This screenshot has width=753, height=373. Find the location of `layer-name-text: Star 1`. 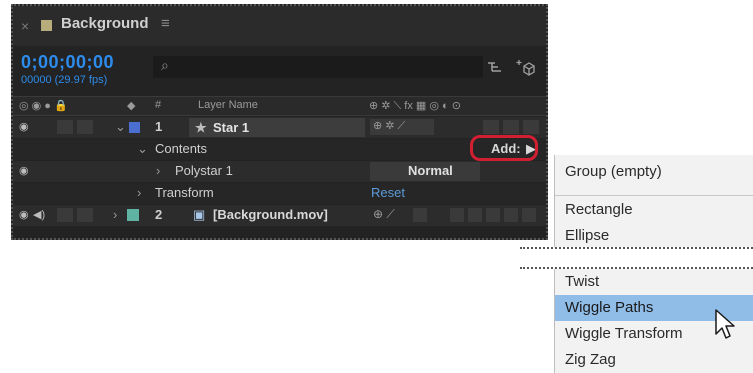

layer-name-text: Star 1 is located at coordinates (231, 127).